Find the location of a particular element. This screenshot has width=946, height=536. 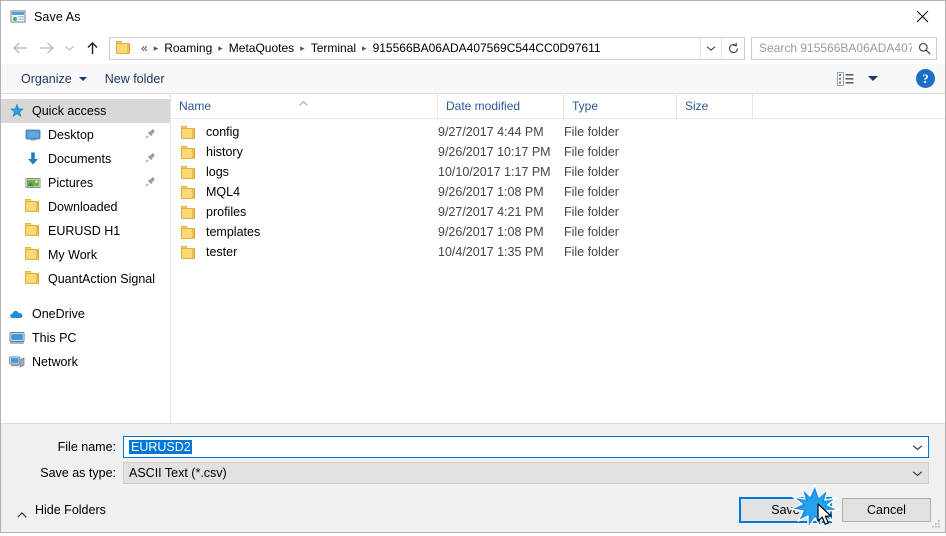

column-header-type: Type is located at coordinates (620, 106).